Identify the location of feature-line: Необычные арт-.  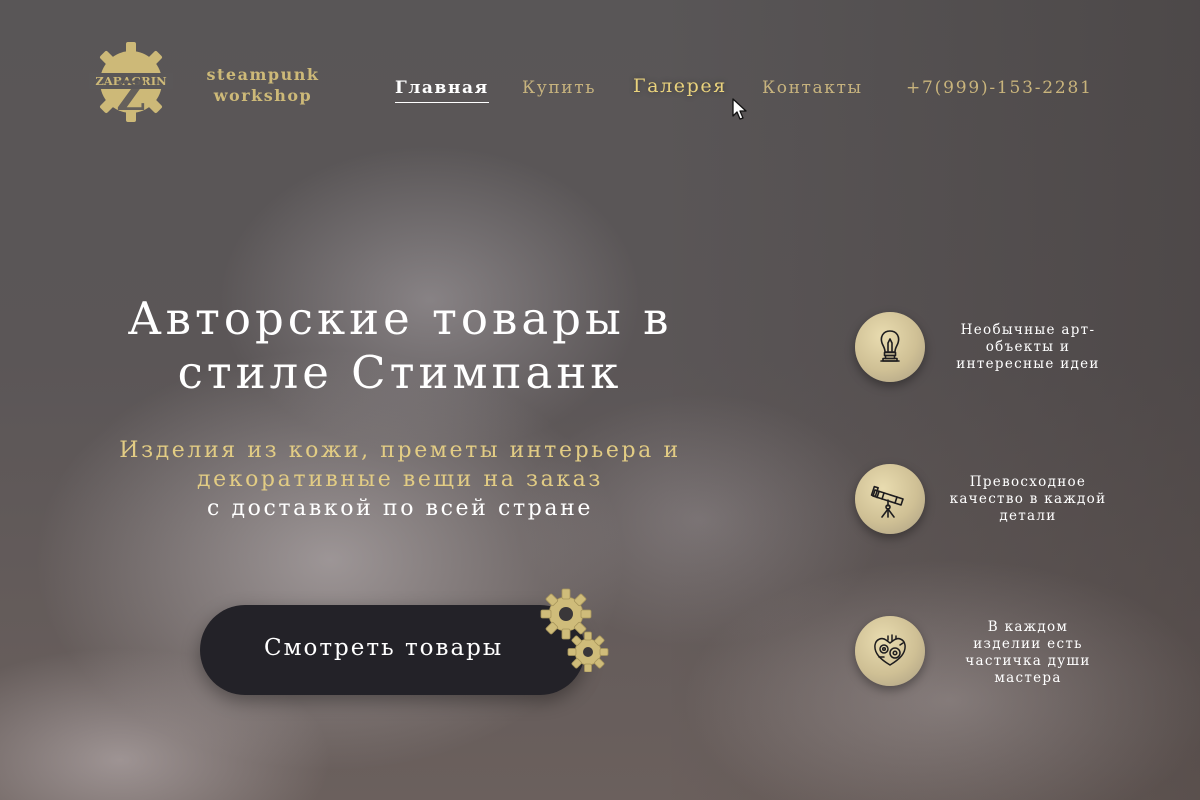
(1028, 330).